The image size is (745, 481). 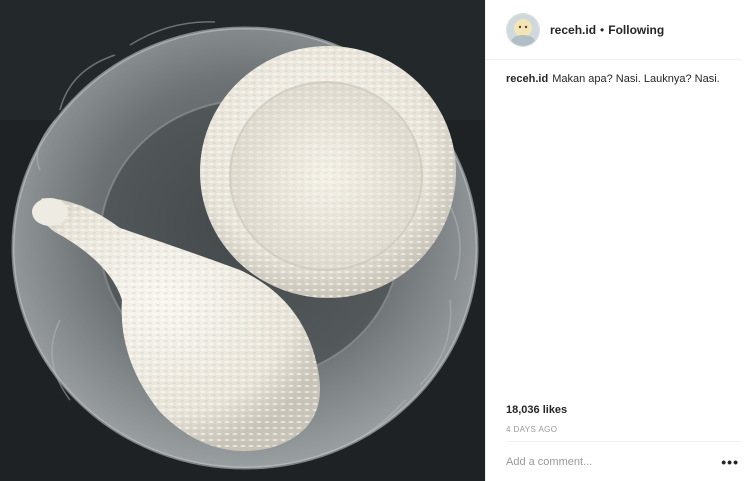 What do you see at coordinates (731, 462) in the screenshot?
I see `more-options-icon: •••` at bounding box center [731, 462].